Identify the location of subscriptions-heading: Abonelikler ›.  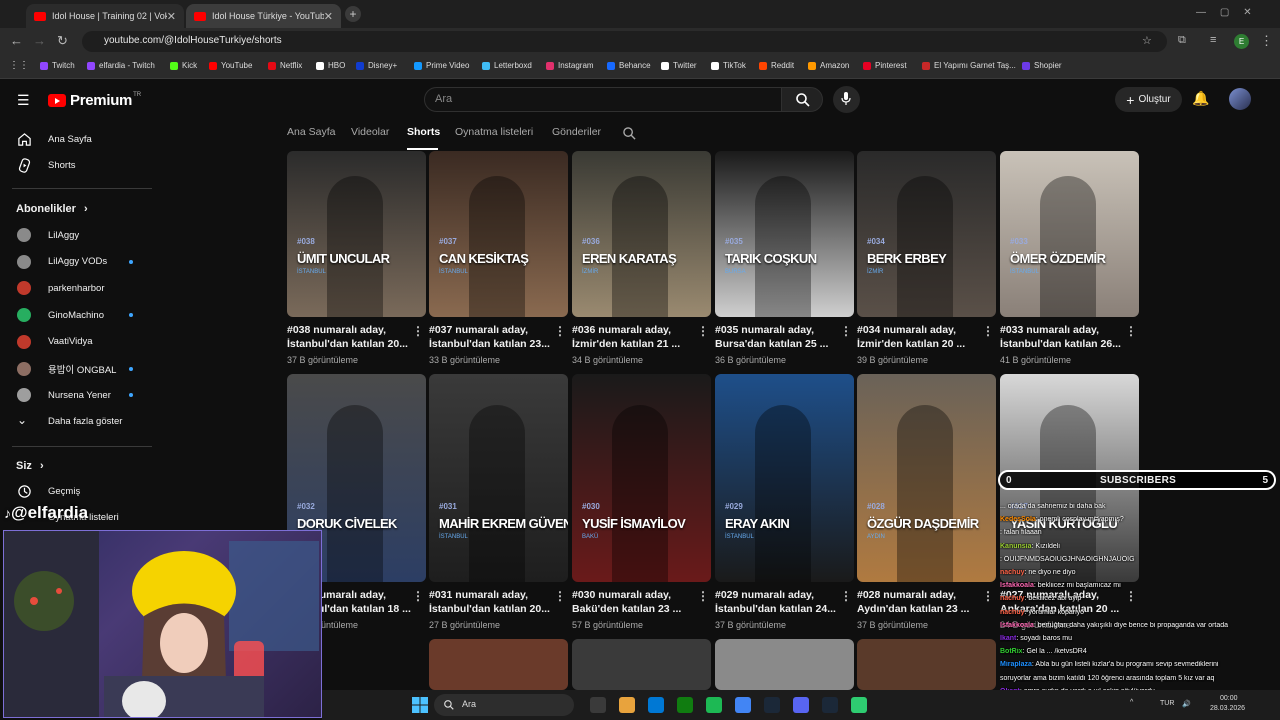
(52, 209).